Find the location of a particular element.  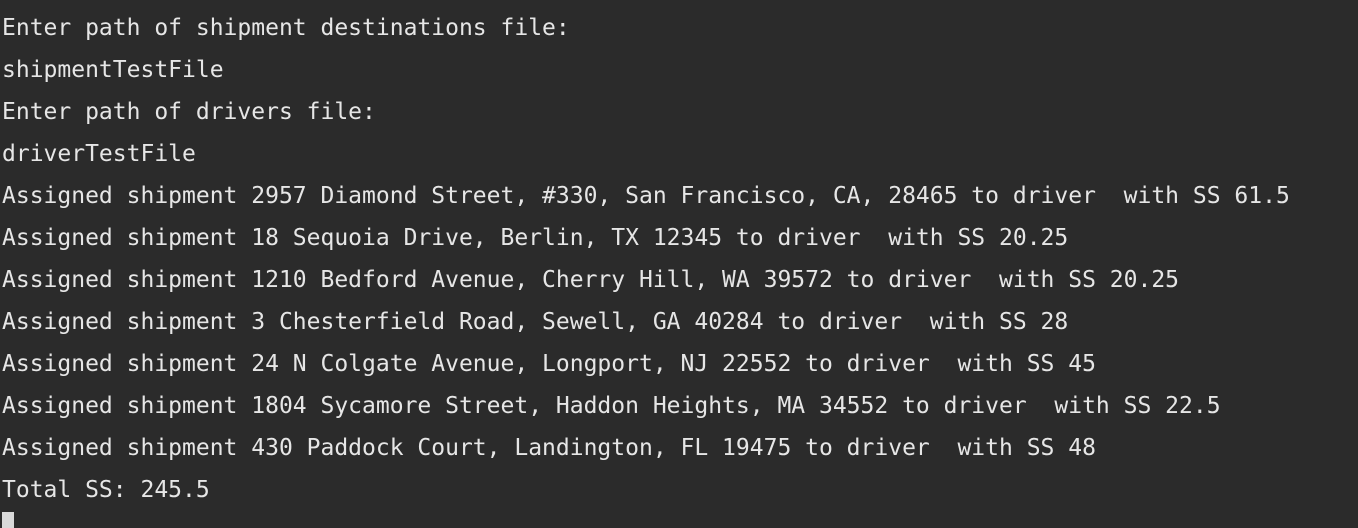

text-cursor is located at coordinates (8, 520).